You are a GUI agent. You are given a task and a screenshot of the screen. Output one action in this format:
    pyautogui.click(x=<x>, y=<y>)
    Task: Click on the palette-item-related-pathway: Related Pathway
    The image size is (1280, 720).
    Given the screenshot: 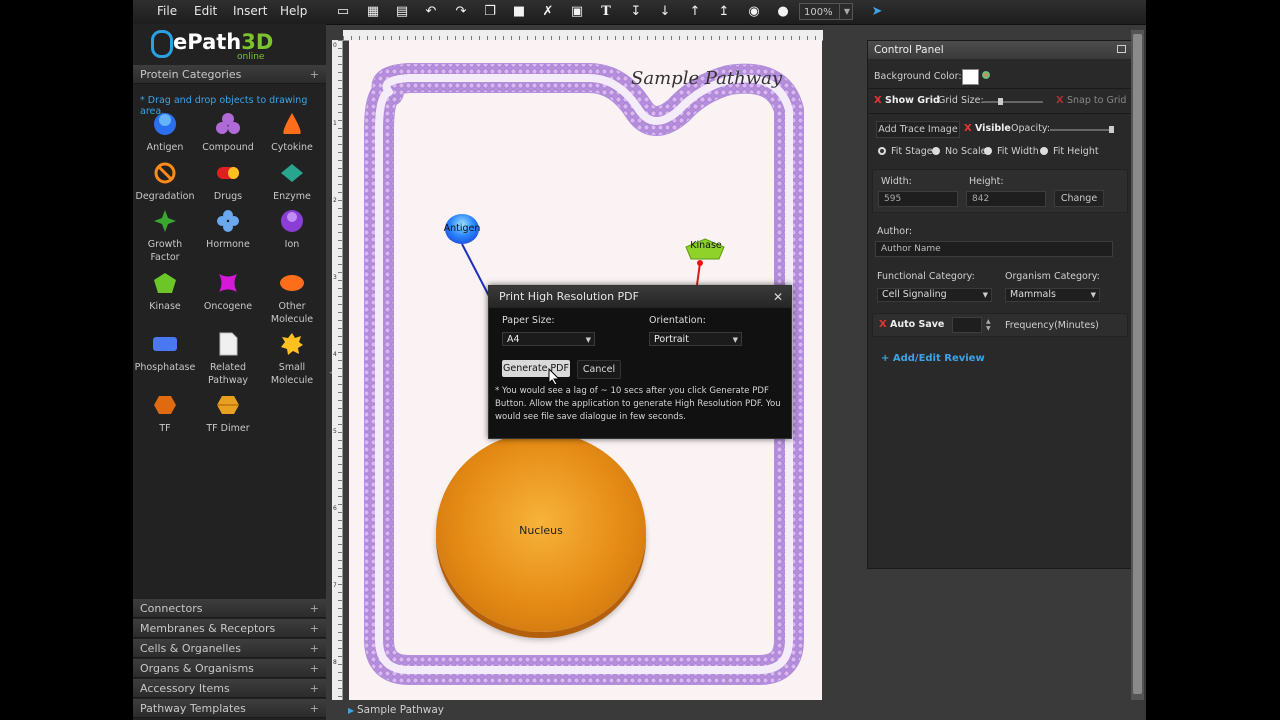 What is the action you would take?
    pyautogui.click(x=228, y=359)
    